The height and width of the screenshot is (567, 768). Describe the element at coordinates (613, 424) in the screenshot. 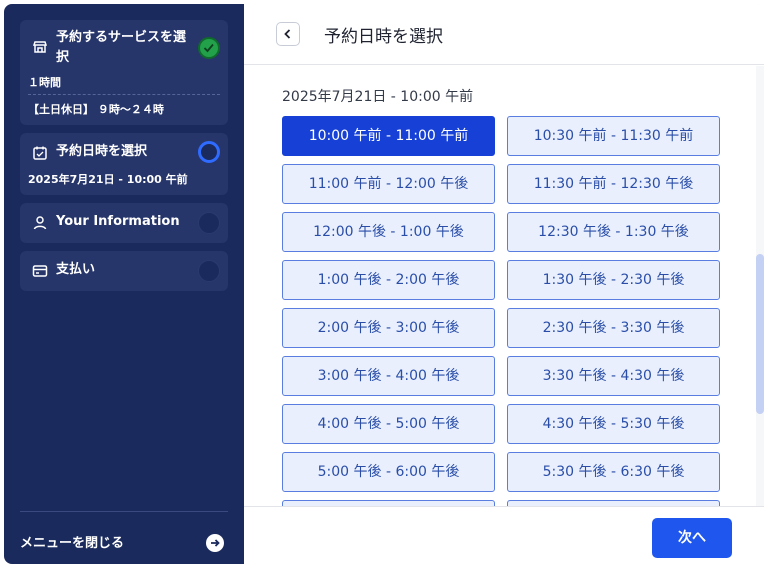

I see `time-slot: 4:30 午後 - 5:30 午後` at that location.